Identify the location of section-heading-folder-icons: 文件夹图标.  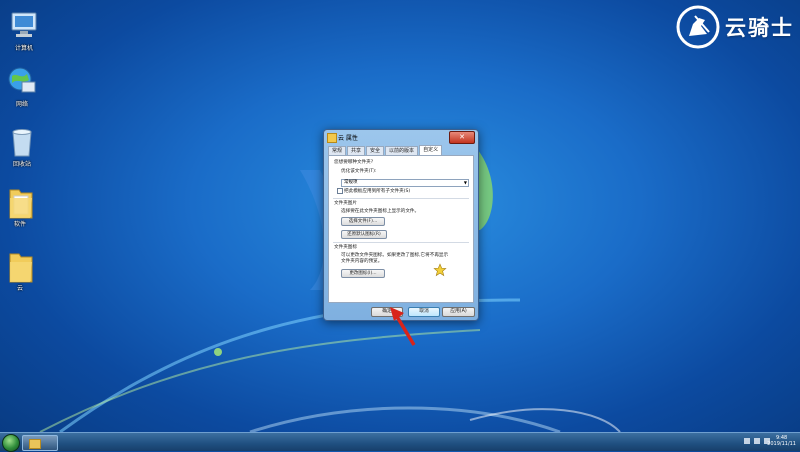
(345, 247).